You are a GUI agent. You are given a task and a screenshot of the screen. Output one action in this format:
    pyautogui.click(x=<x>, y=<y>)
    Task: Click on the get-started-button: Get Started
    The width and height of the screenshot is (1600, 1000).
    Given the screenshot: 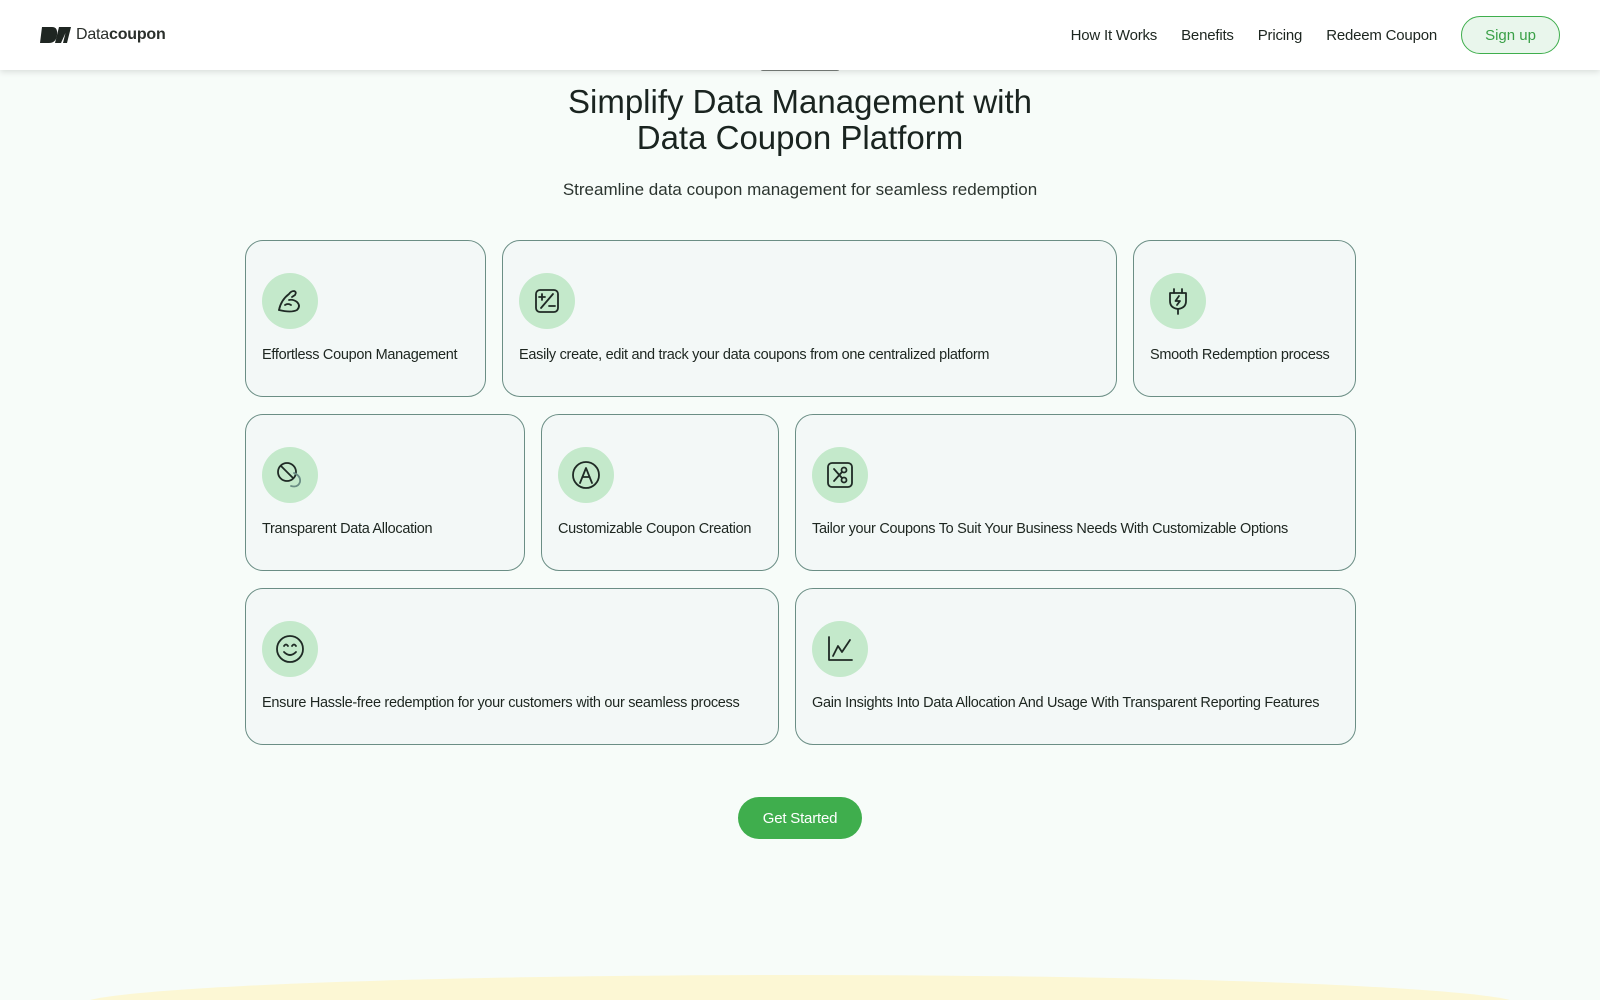 What is the action you would take?
    pyautogui.click(x=800, y=818)
    